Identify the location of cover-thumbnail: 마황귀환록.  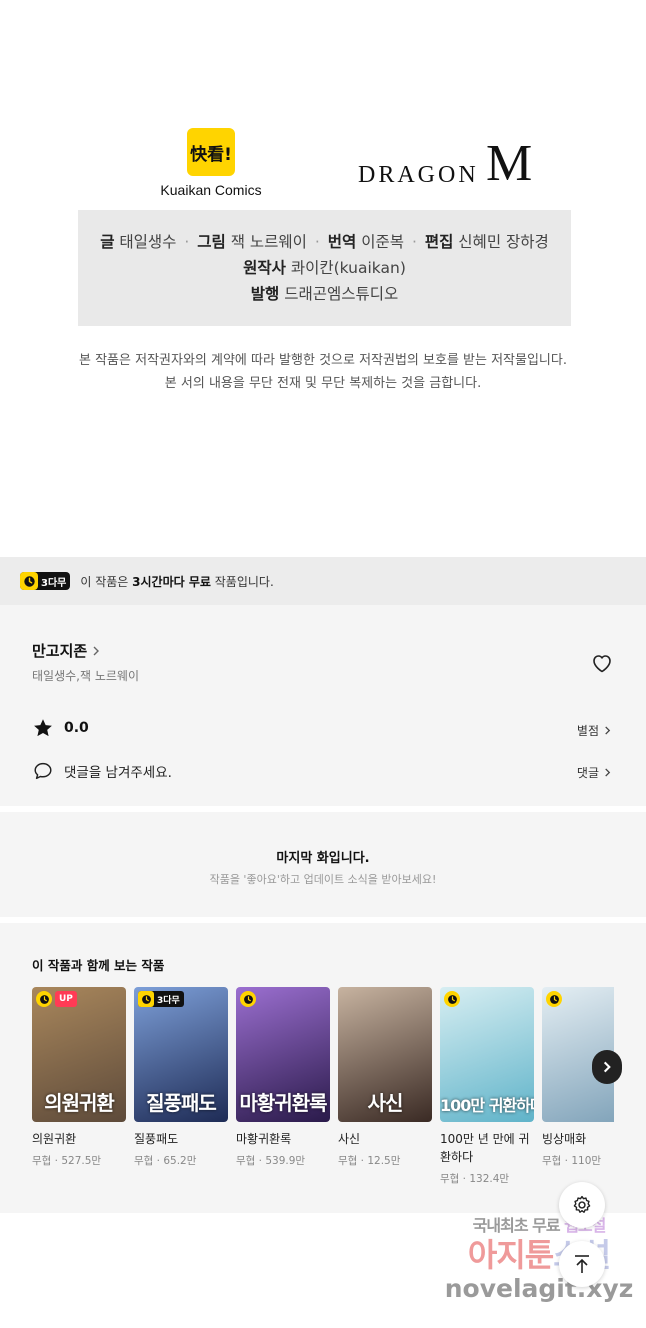
(283, 1054).